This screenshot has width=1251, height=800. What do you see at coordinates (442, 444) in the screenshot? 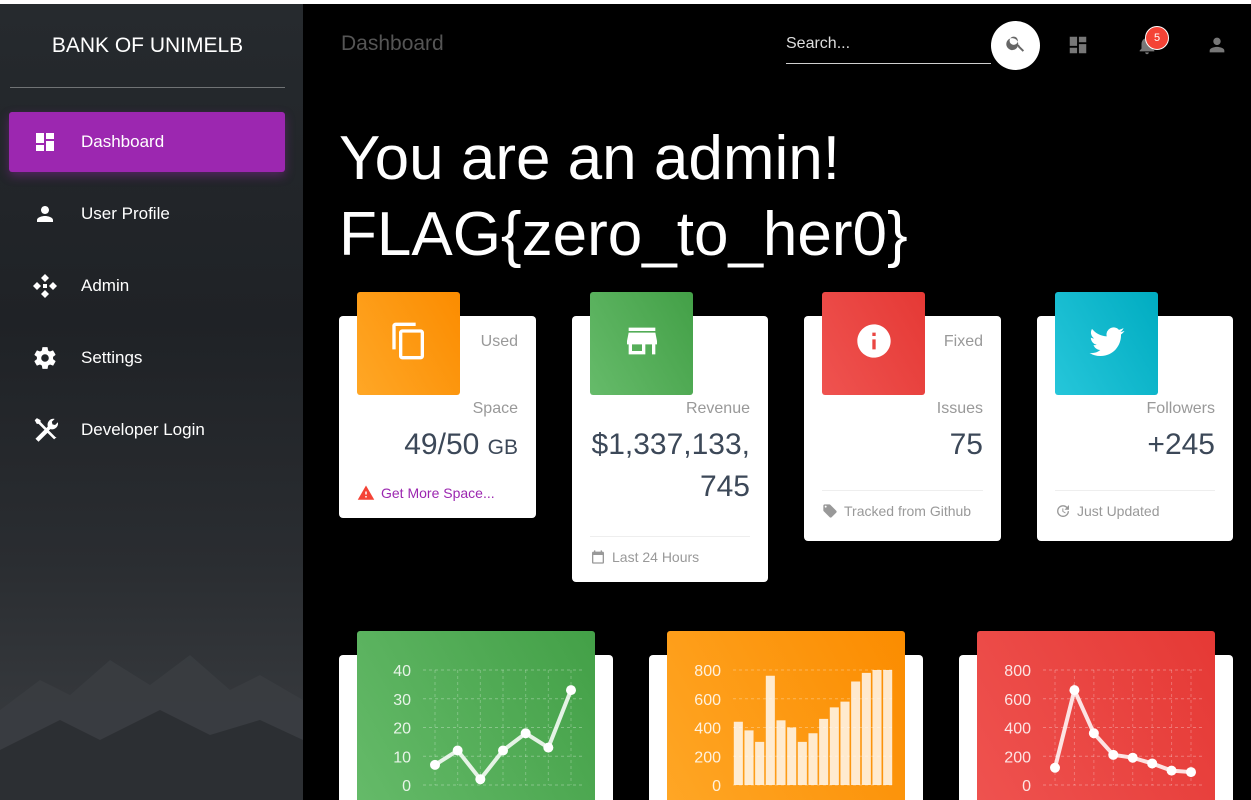
I see `card-value-number: 49/50` at bounding box center [442, 444].